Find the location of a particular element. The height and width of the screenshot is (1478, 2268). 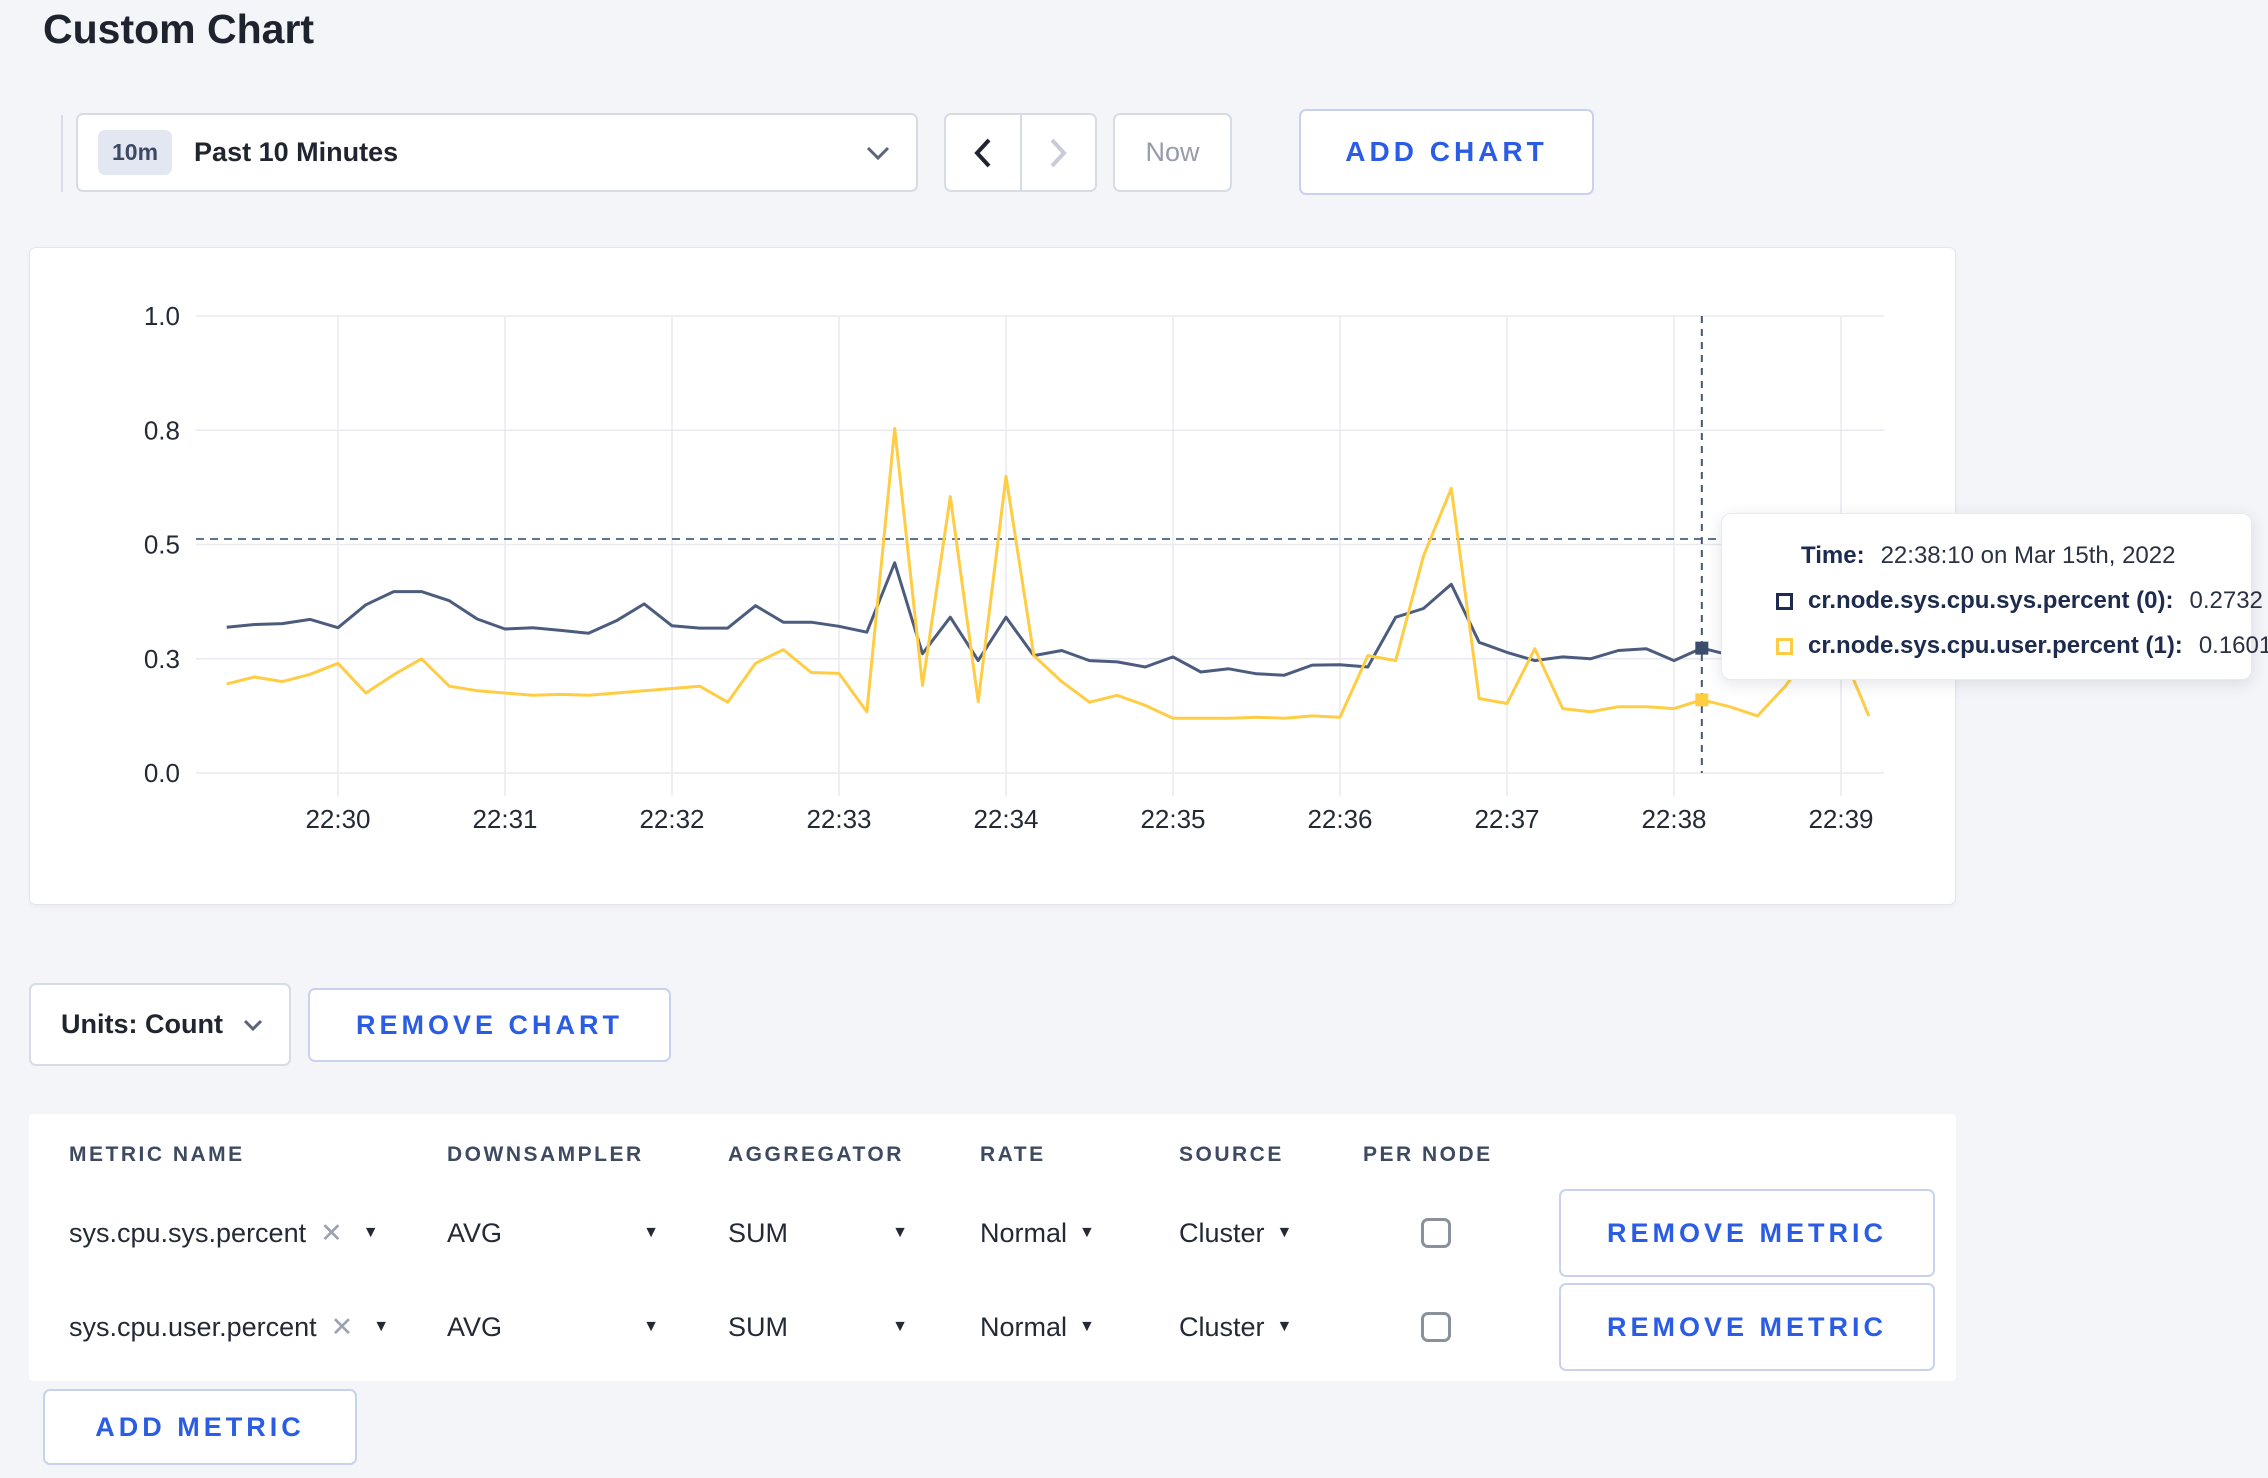

remove-chart-button: REMOVE CHART is located at coordinates (489, 1025).